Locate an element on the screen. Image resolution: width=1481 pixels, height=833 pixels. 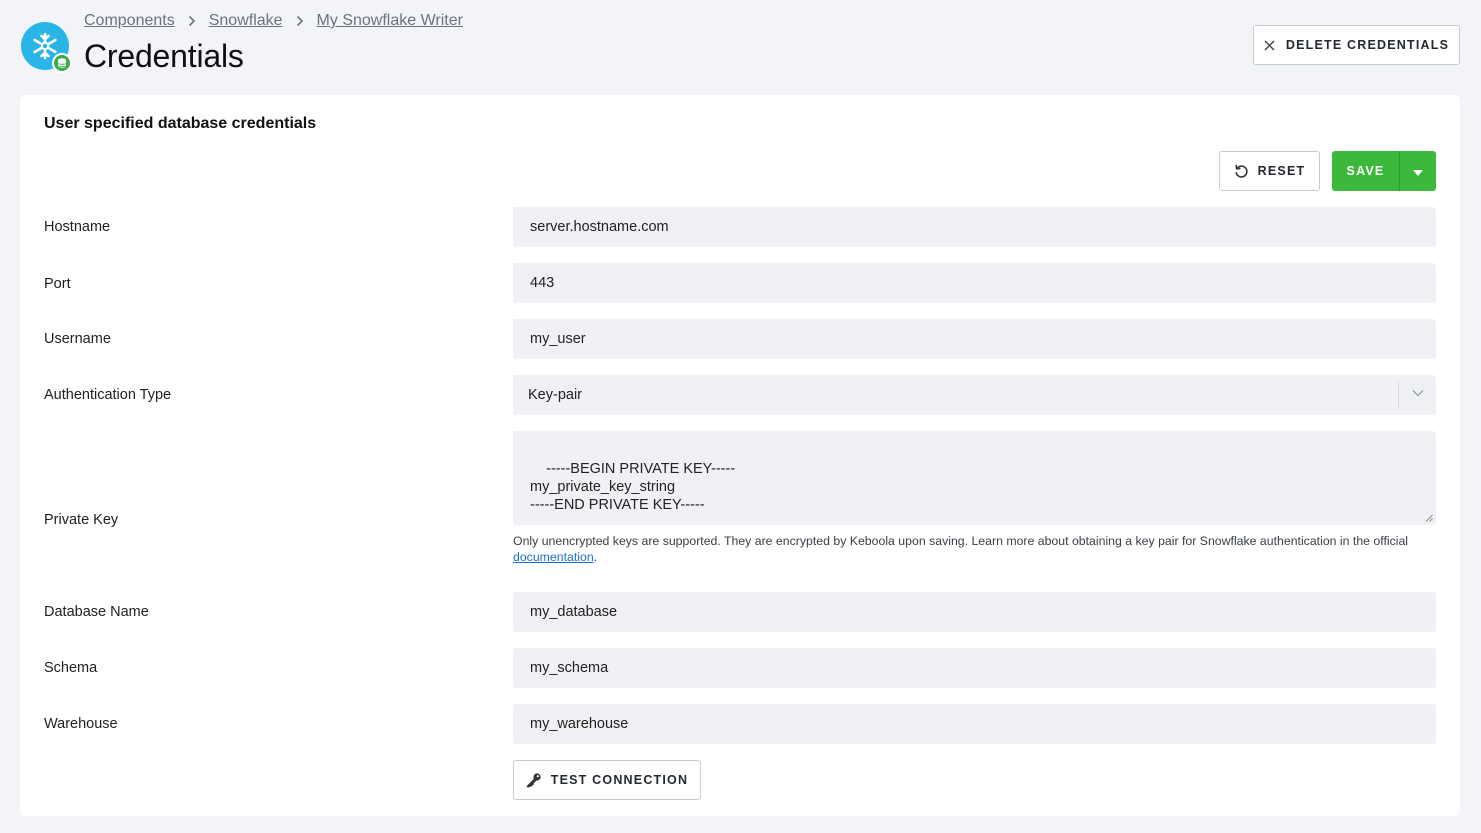
page-title: Credentials is located at coordinates (164, 56).